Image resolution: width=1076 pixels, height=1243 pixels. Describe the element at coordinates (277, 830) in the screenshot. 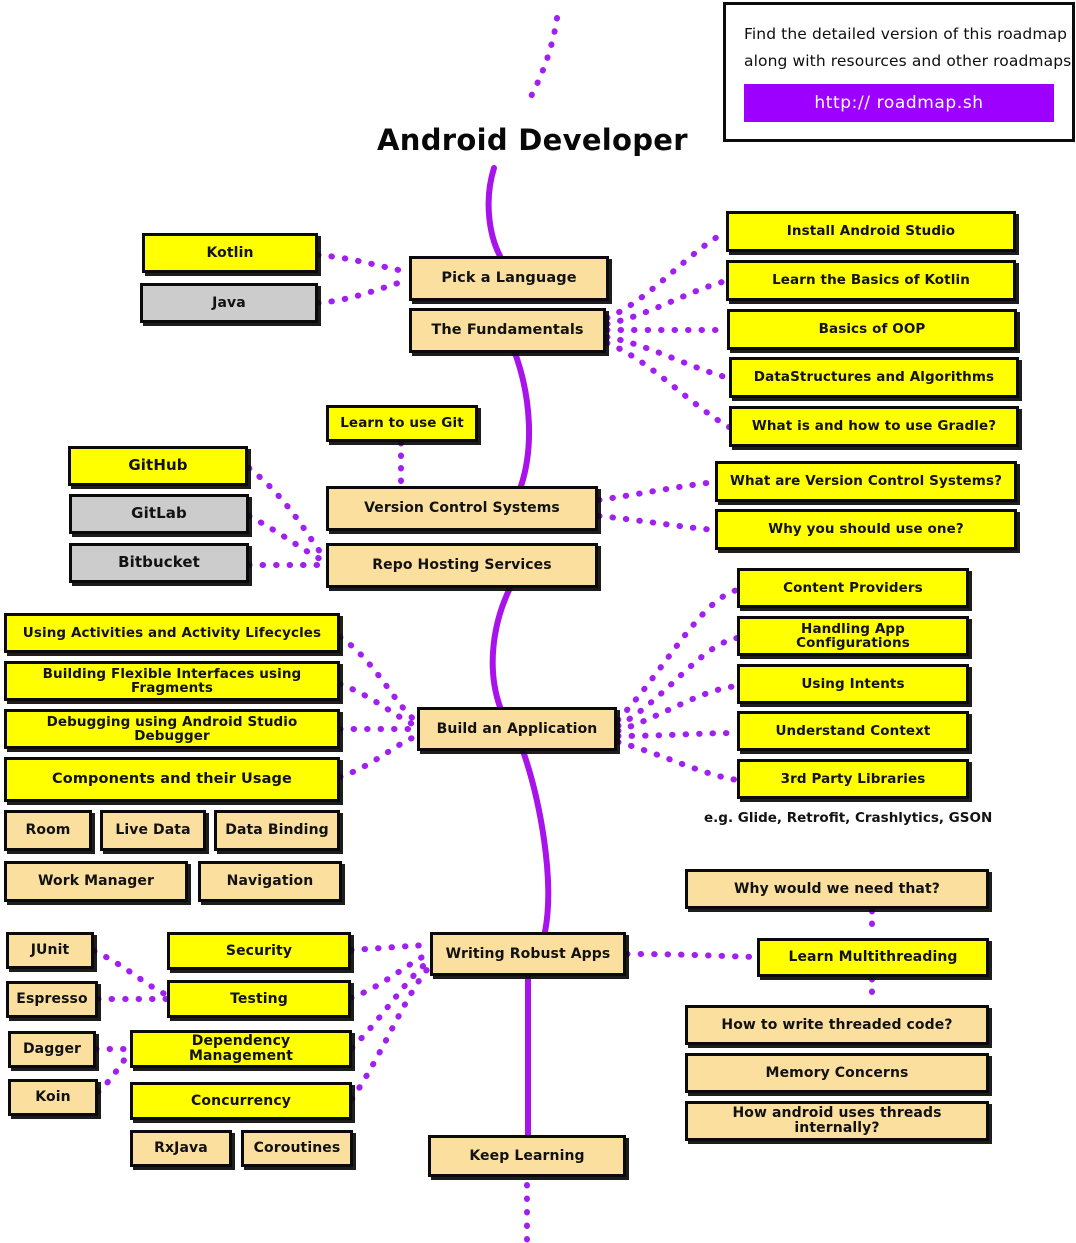

I see `node-data-binding: Data Binding` at that location.